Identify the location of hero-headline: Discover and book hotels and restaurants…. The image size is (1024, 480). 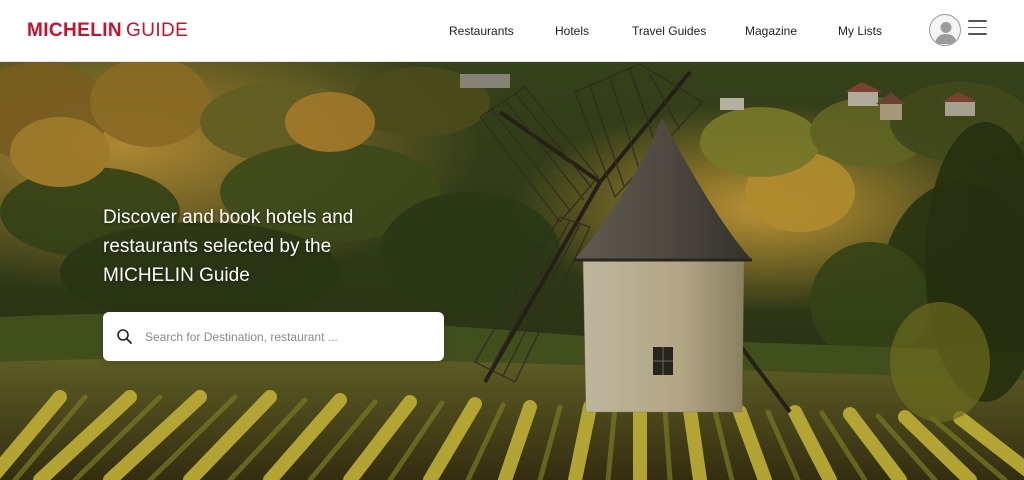
(228, 246).